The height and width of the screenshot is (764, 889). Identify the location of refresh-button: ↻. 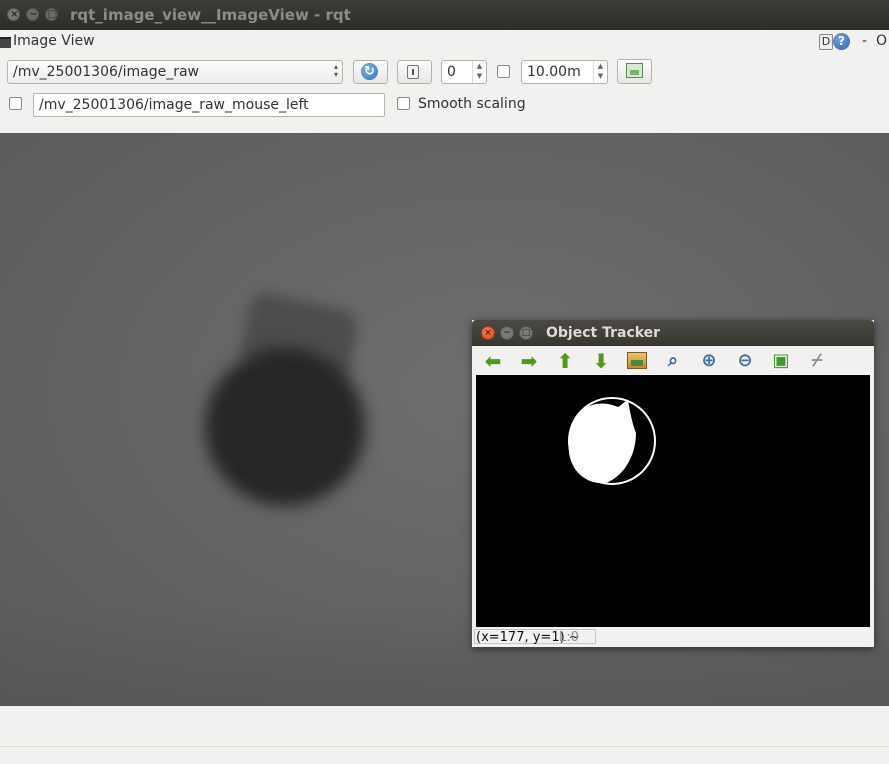
(370, 72).